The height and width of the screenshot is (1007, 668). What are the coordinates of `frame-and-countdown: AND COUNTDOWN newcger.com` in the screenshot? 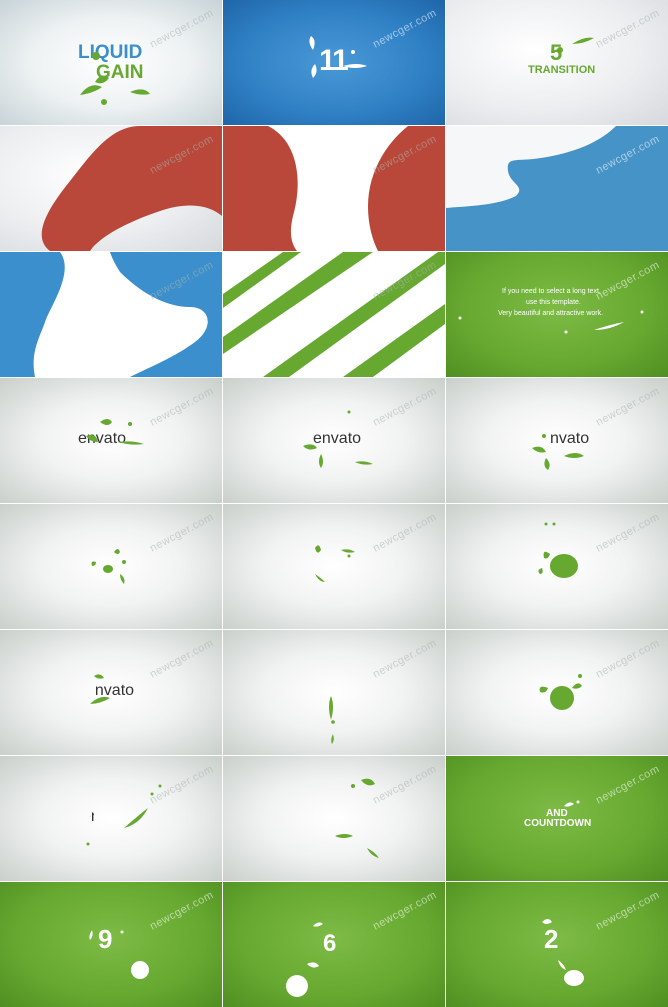 It's located at (557, 818).